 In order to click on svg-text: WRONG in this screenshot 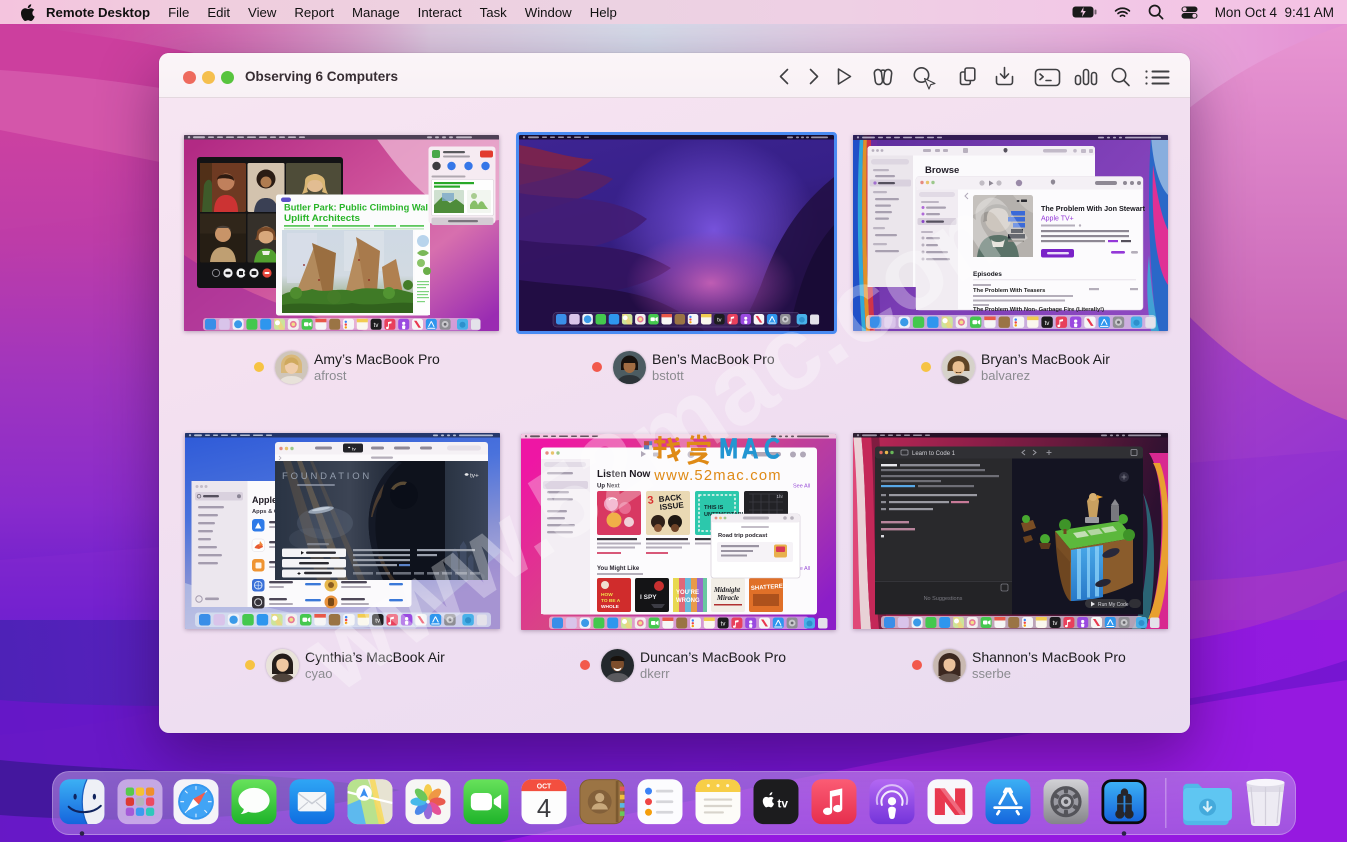, I will do `click(688, 601)`.